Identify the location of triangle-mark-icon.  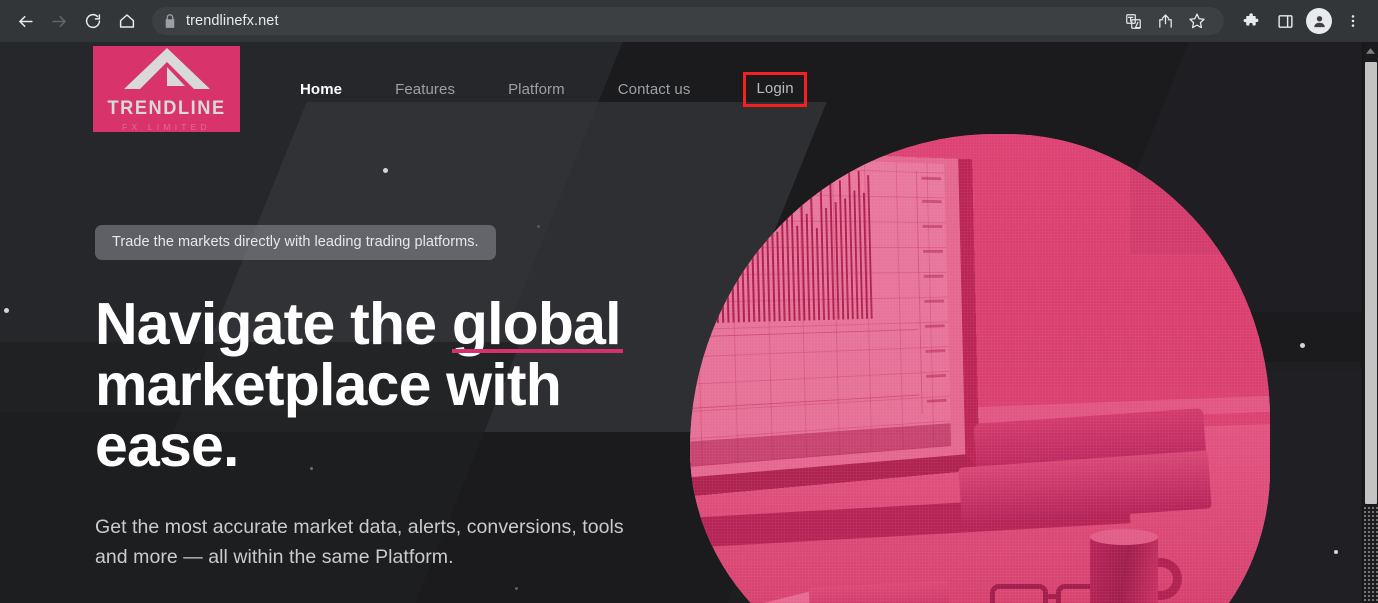
(166, 71).